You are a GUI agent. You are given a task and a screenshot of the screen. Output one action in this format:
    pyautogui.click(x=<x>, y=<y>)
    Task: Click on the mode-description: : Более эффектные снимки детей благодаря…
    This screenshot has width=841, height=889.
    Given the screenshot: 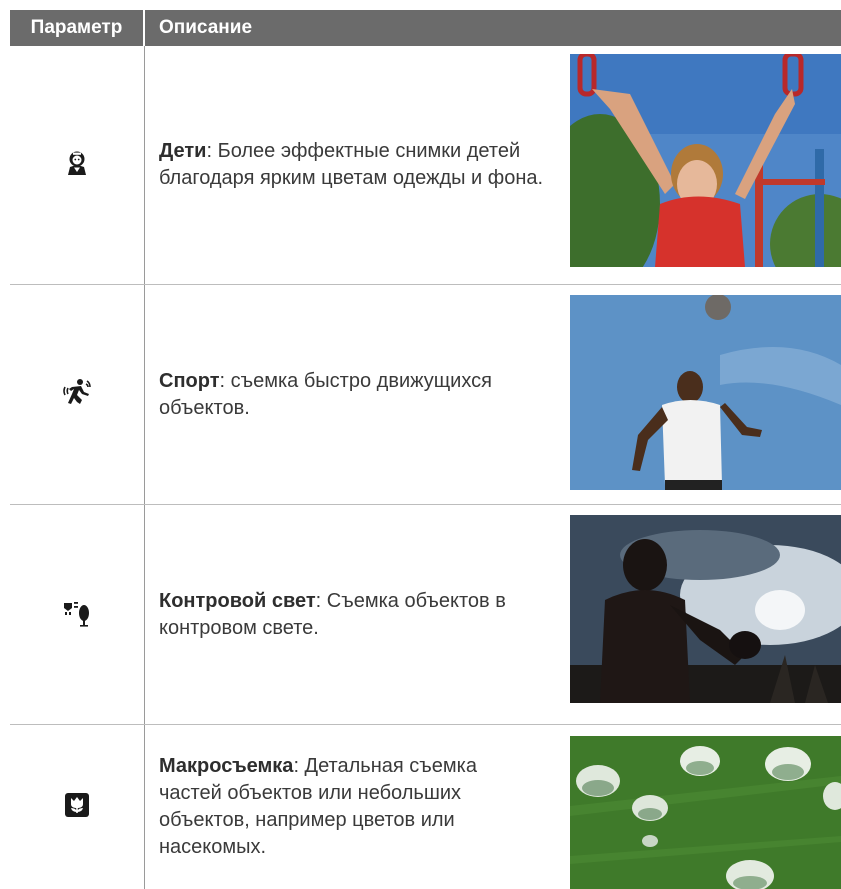 What is the action you would take?
    pyautogui.click(x=351, y=164)
    